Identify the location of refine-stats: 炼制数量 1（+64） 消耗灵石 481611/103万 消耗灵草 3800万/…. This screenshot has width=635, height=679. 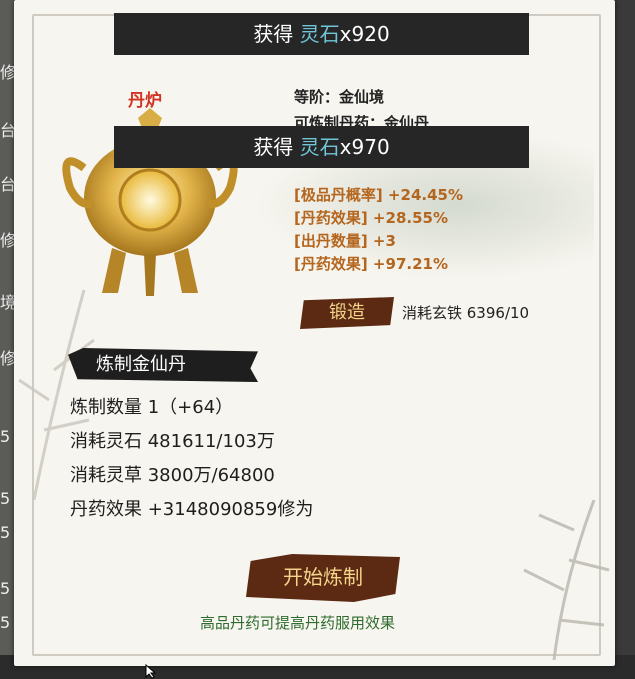
(191, 461).